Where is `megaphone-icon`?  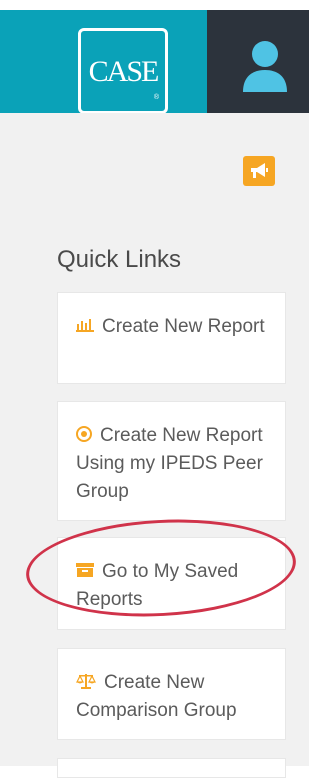 megaphone-icon is located at coordinates (259, 170).